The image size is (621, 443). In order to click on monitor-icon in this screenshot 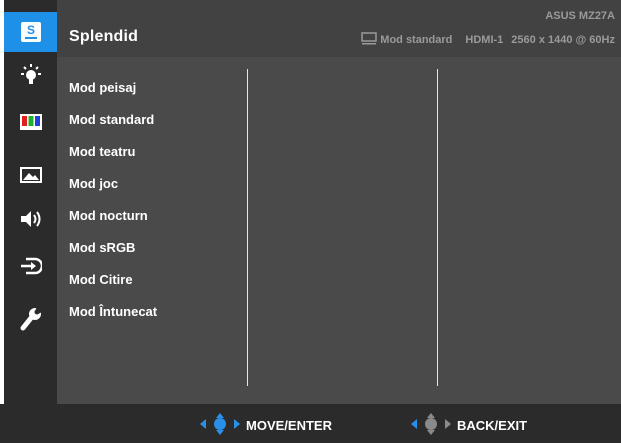, I will do `click(369, 40)`.